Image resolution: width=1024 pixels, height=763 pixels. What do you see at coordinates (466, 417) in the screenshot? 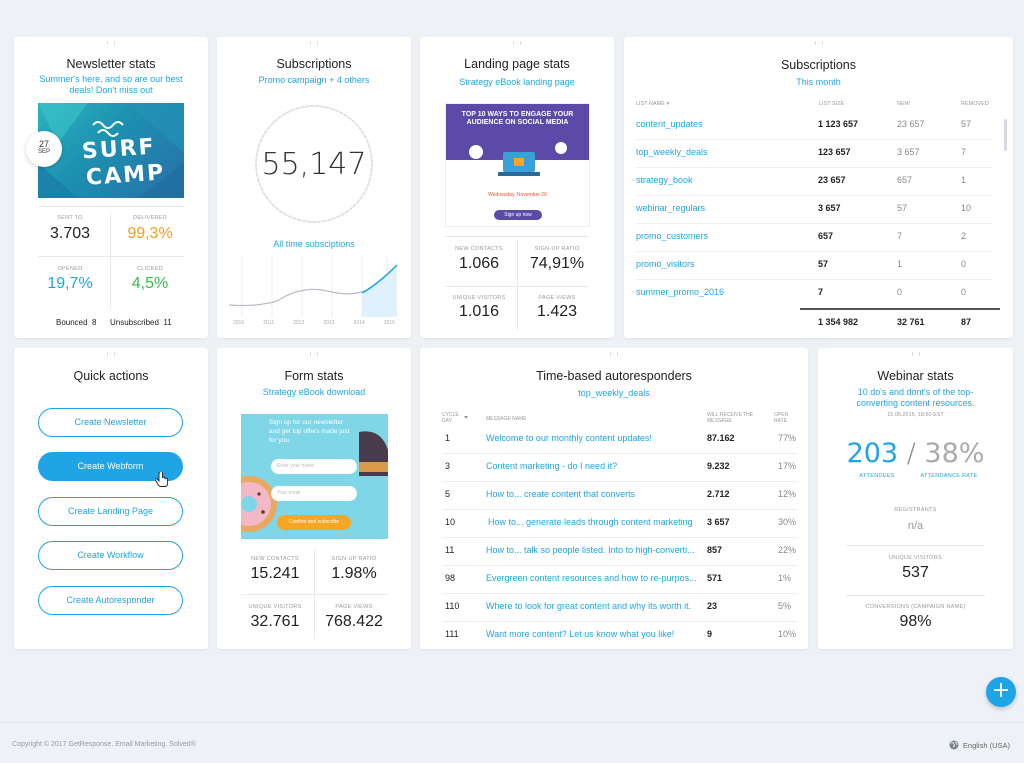
I see `sort-icon` at bounding box center [466, 417].